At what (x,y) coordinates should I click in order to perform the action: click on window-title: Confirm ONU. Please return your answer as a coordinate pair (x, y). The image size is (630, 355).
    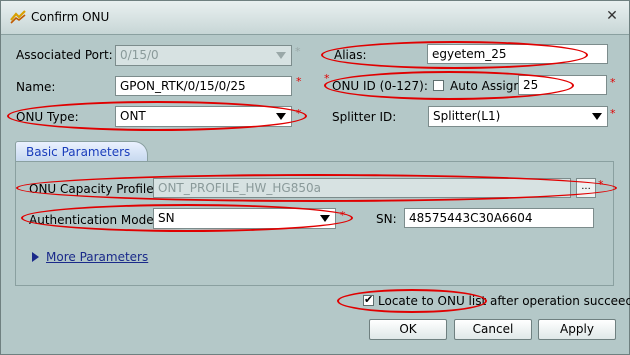
    Looking at the image, I should click on (70, 17).